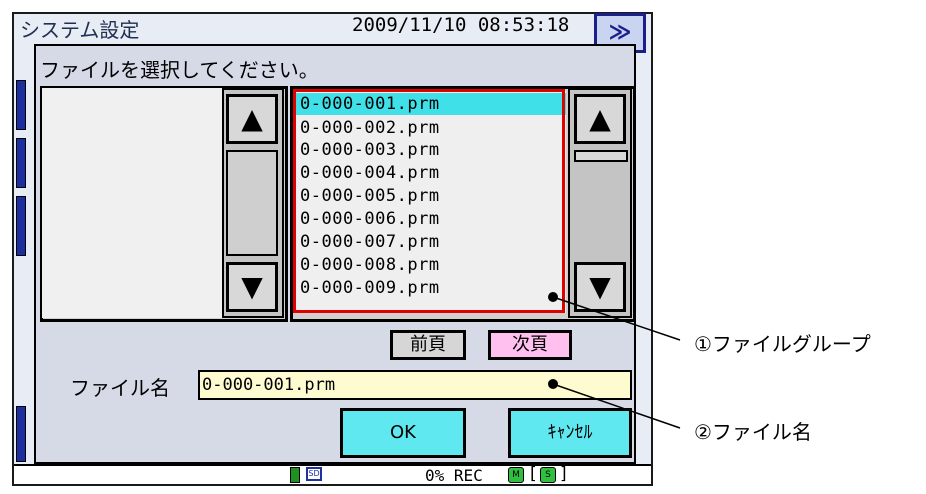 The width and height of the screenshot is (926, 494). What do you see at coordinates (782, 344) in the screenshot?
I see `callout-file-group: ①ファイルグループ` at bounding box center [782, 344].